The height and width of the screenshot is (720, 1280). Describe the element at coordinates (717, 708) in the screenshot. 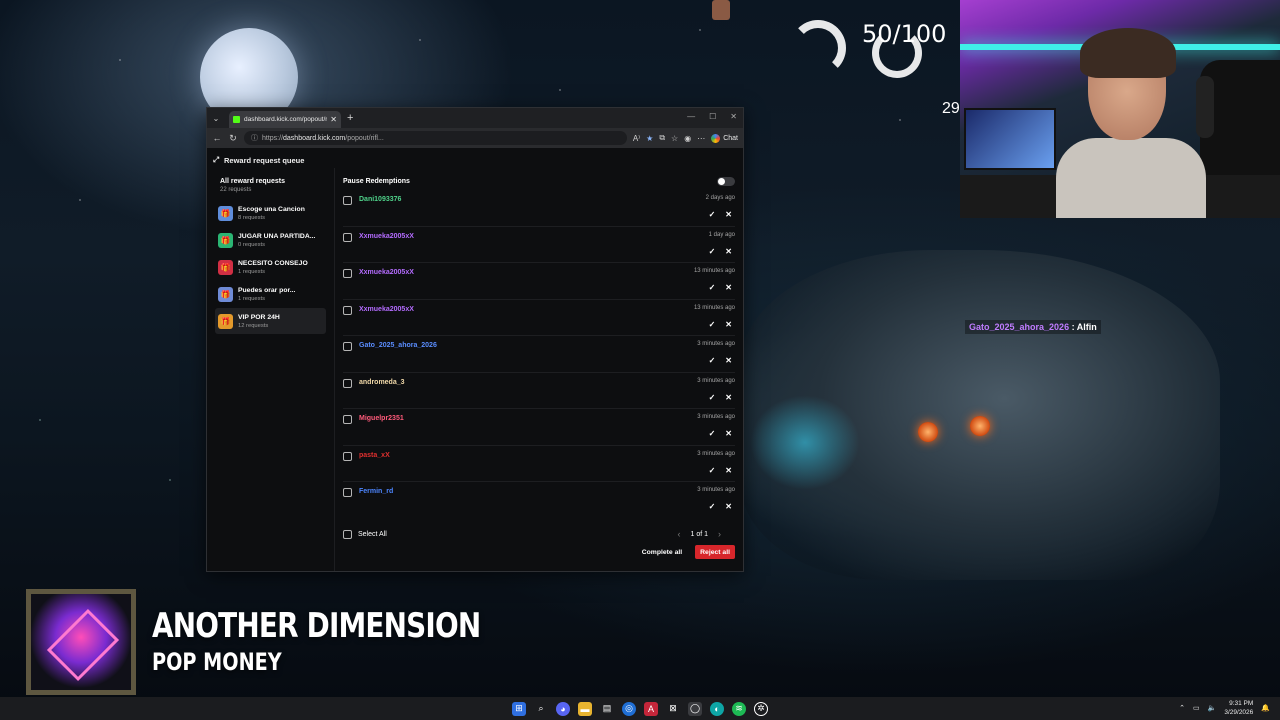

I see `edge-icon: ◐` at that location.